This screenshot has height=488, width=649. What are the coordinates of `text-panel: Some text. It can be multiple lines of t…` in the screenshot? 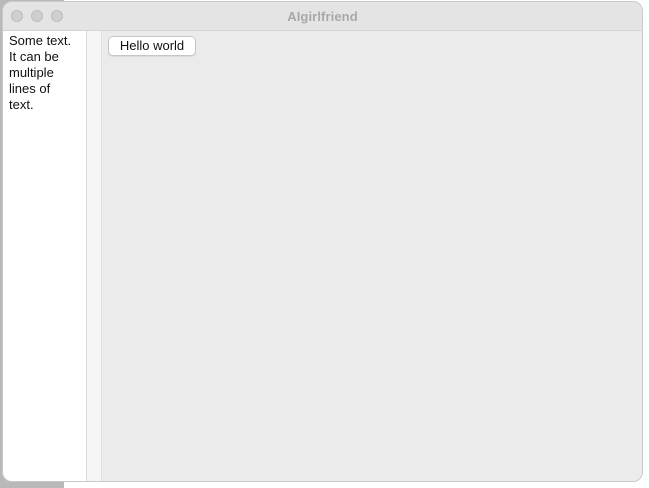 It's located at (45, 256).